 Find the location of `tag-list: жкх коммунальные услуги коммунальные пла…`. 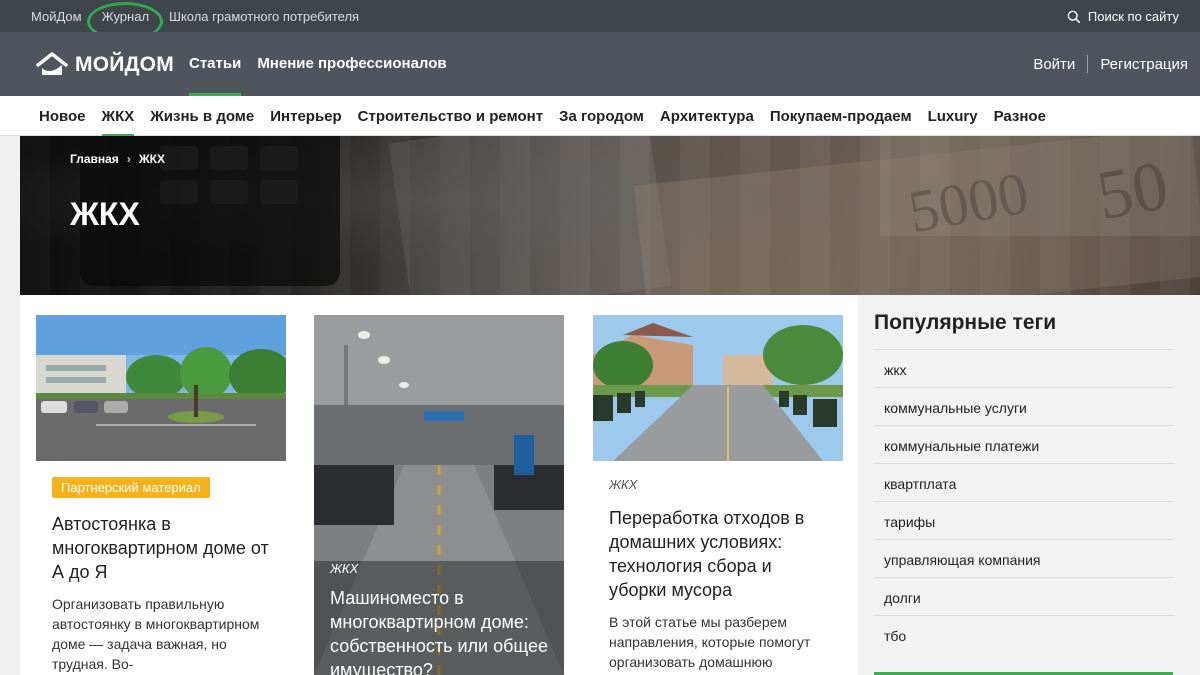

tag-list: жкх коммунальные услуги коммунальные пла… is located at coordinates (1023, 501).